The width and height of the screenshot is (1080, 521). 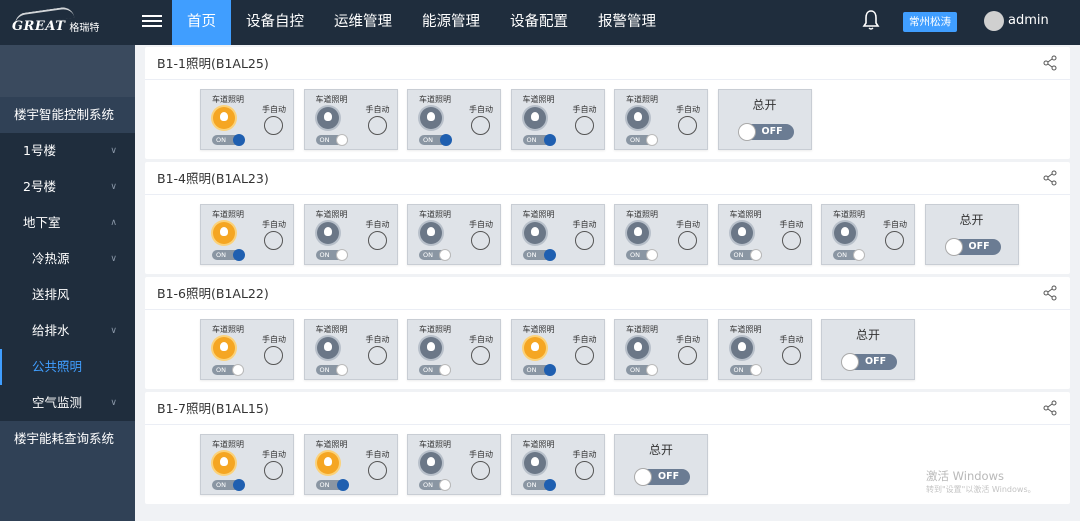 What do you see at coordinates (363, 22) in the screenshot?
I see `nav-tab-2: 运维管理` at bounding box center [363, 22].